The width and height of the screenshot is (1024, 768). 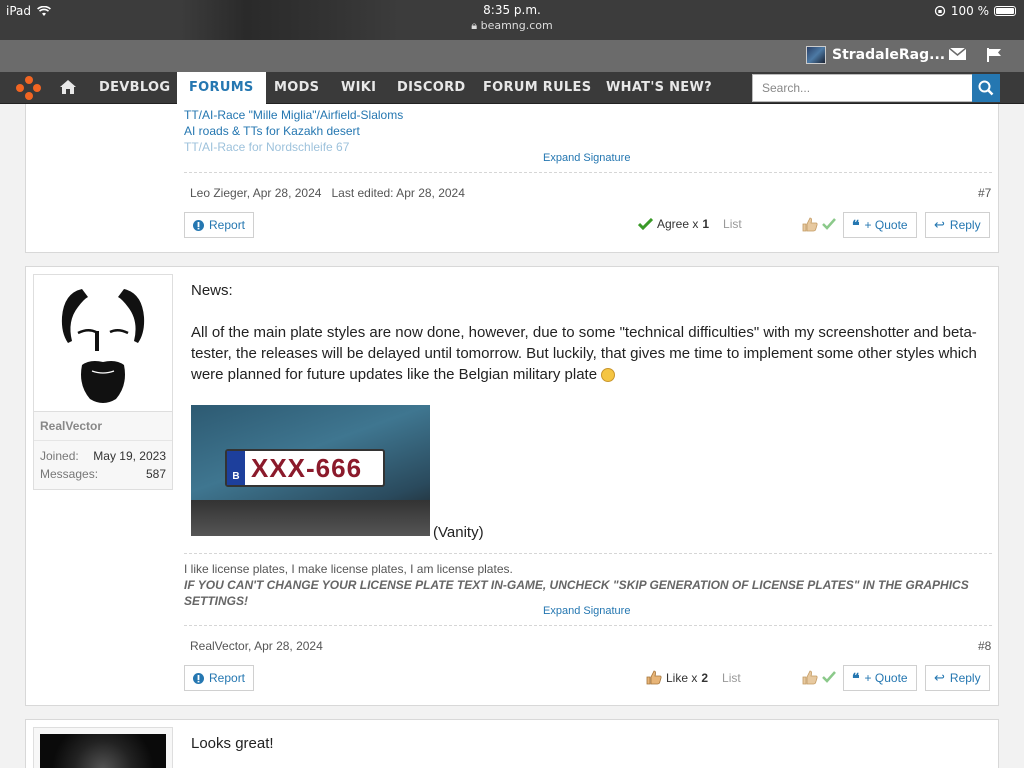 I want to click on nav-mods: MODS, so click(x=296, y=88).